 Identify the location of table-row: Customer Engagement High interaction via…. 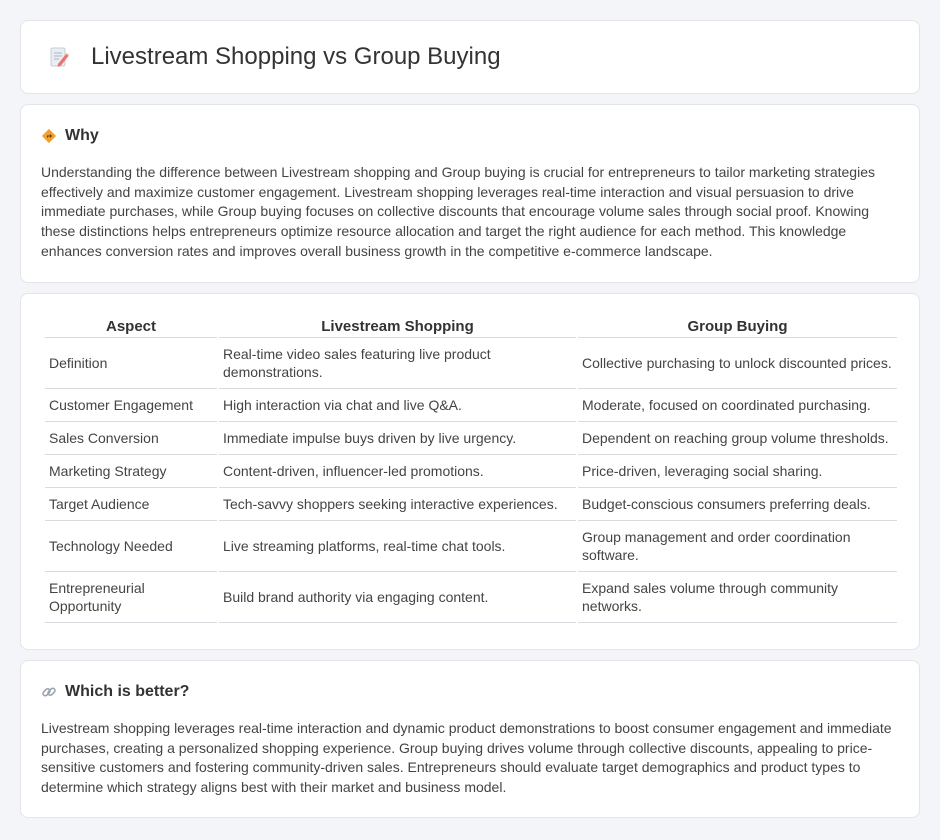
(471, 405).